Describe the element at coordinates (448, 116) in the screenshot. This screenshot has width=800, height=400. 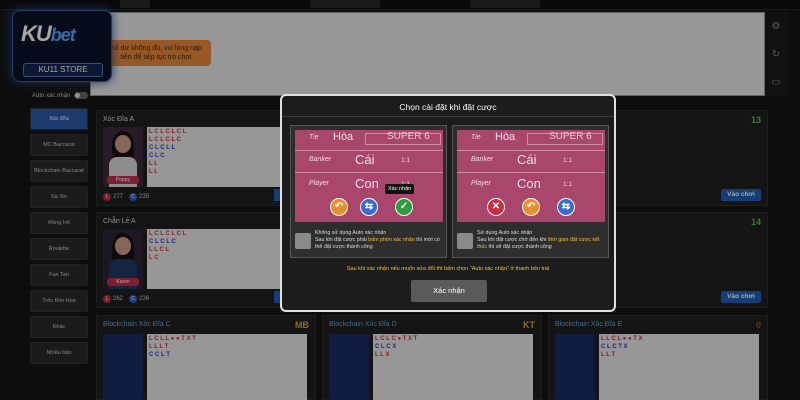
I see `divider` at that location.